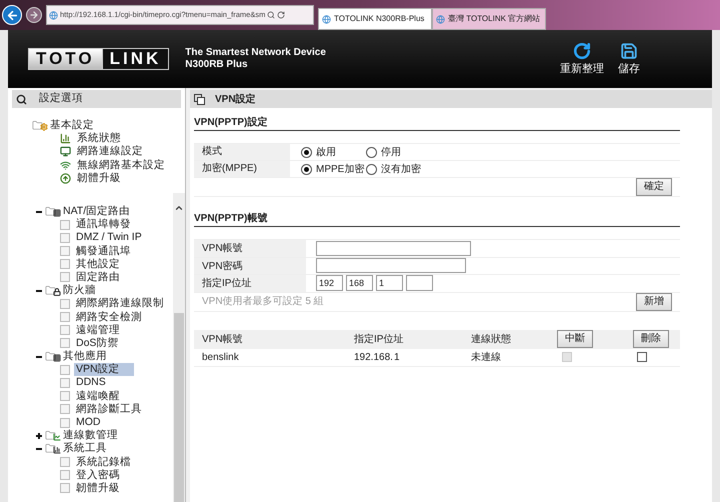 The image size is (720, 502). What do you see at coordinates (419, 283) in the screenshot?
I see `ip-octet-field` at bounding box center [419, 283].